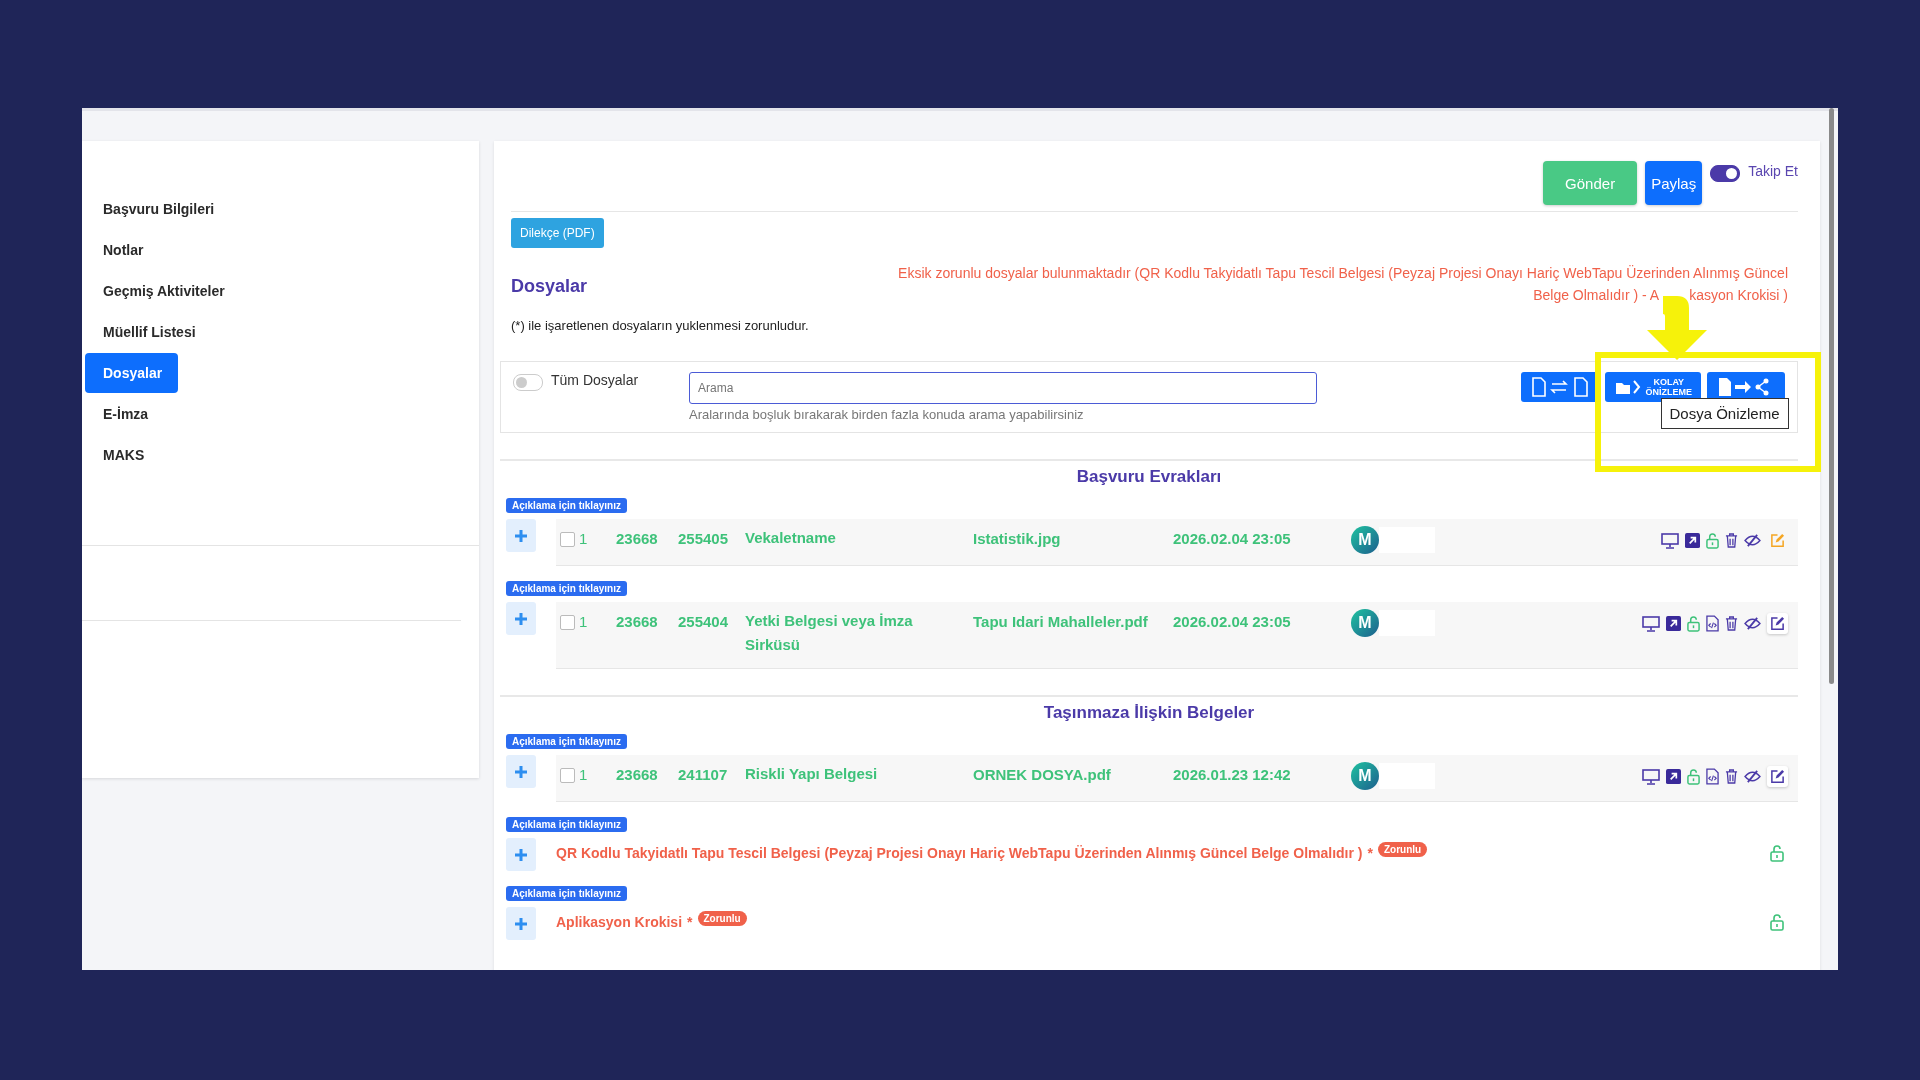 This screenshot has height=1080, width=1920. Describe the element at coordinates (1343, 273) in the screenshot. I see `warning-text: Eksik zorunlu dosyalar bulunmaktadır (QR Kodlu Takyidatlı Tapu Tescil Belgesi (Peyzaj Projesi Onayı Hariç WebTapu Üzerinden Alınmış Güncel` at that location.